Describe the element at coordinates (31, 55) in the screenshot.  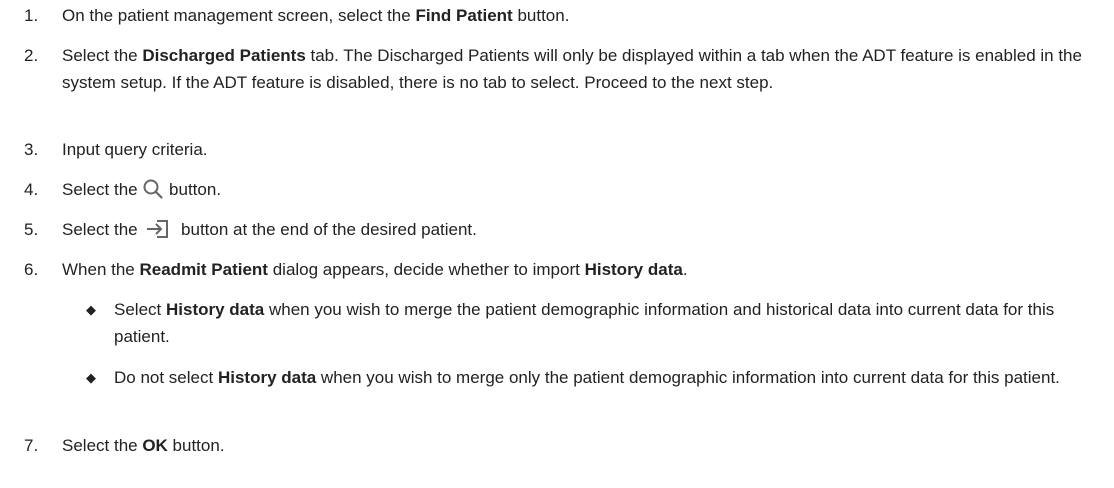
I see `step-number: 2.` at that location.